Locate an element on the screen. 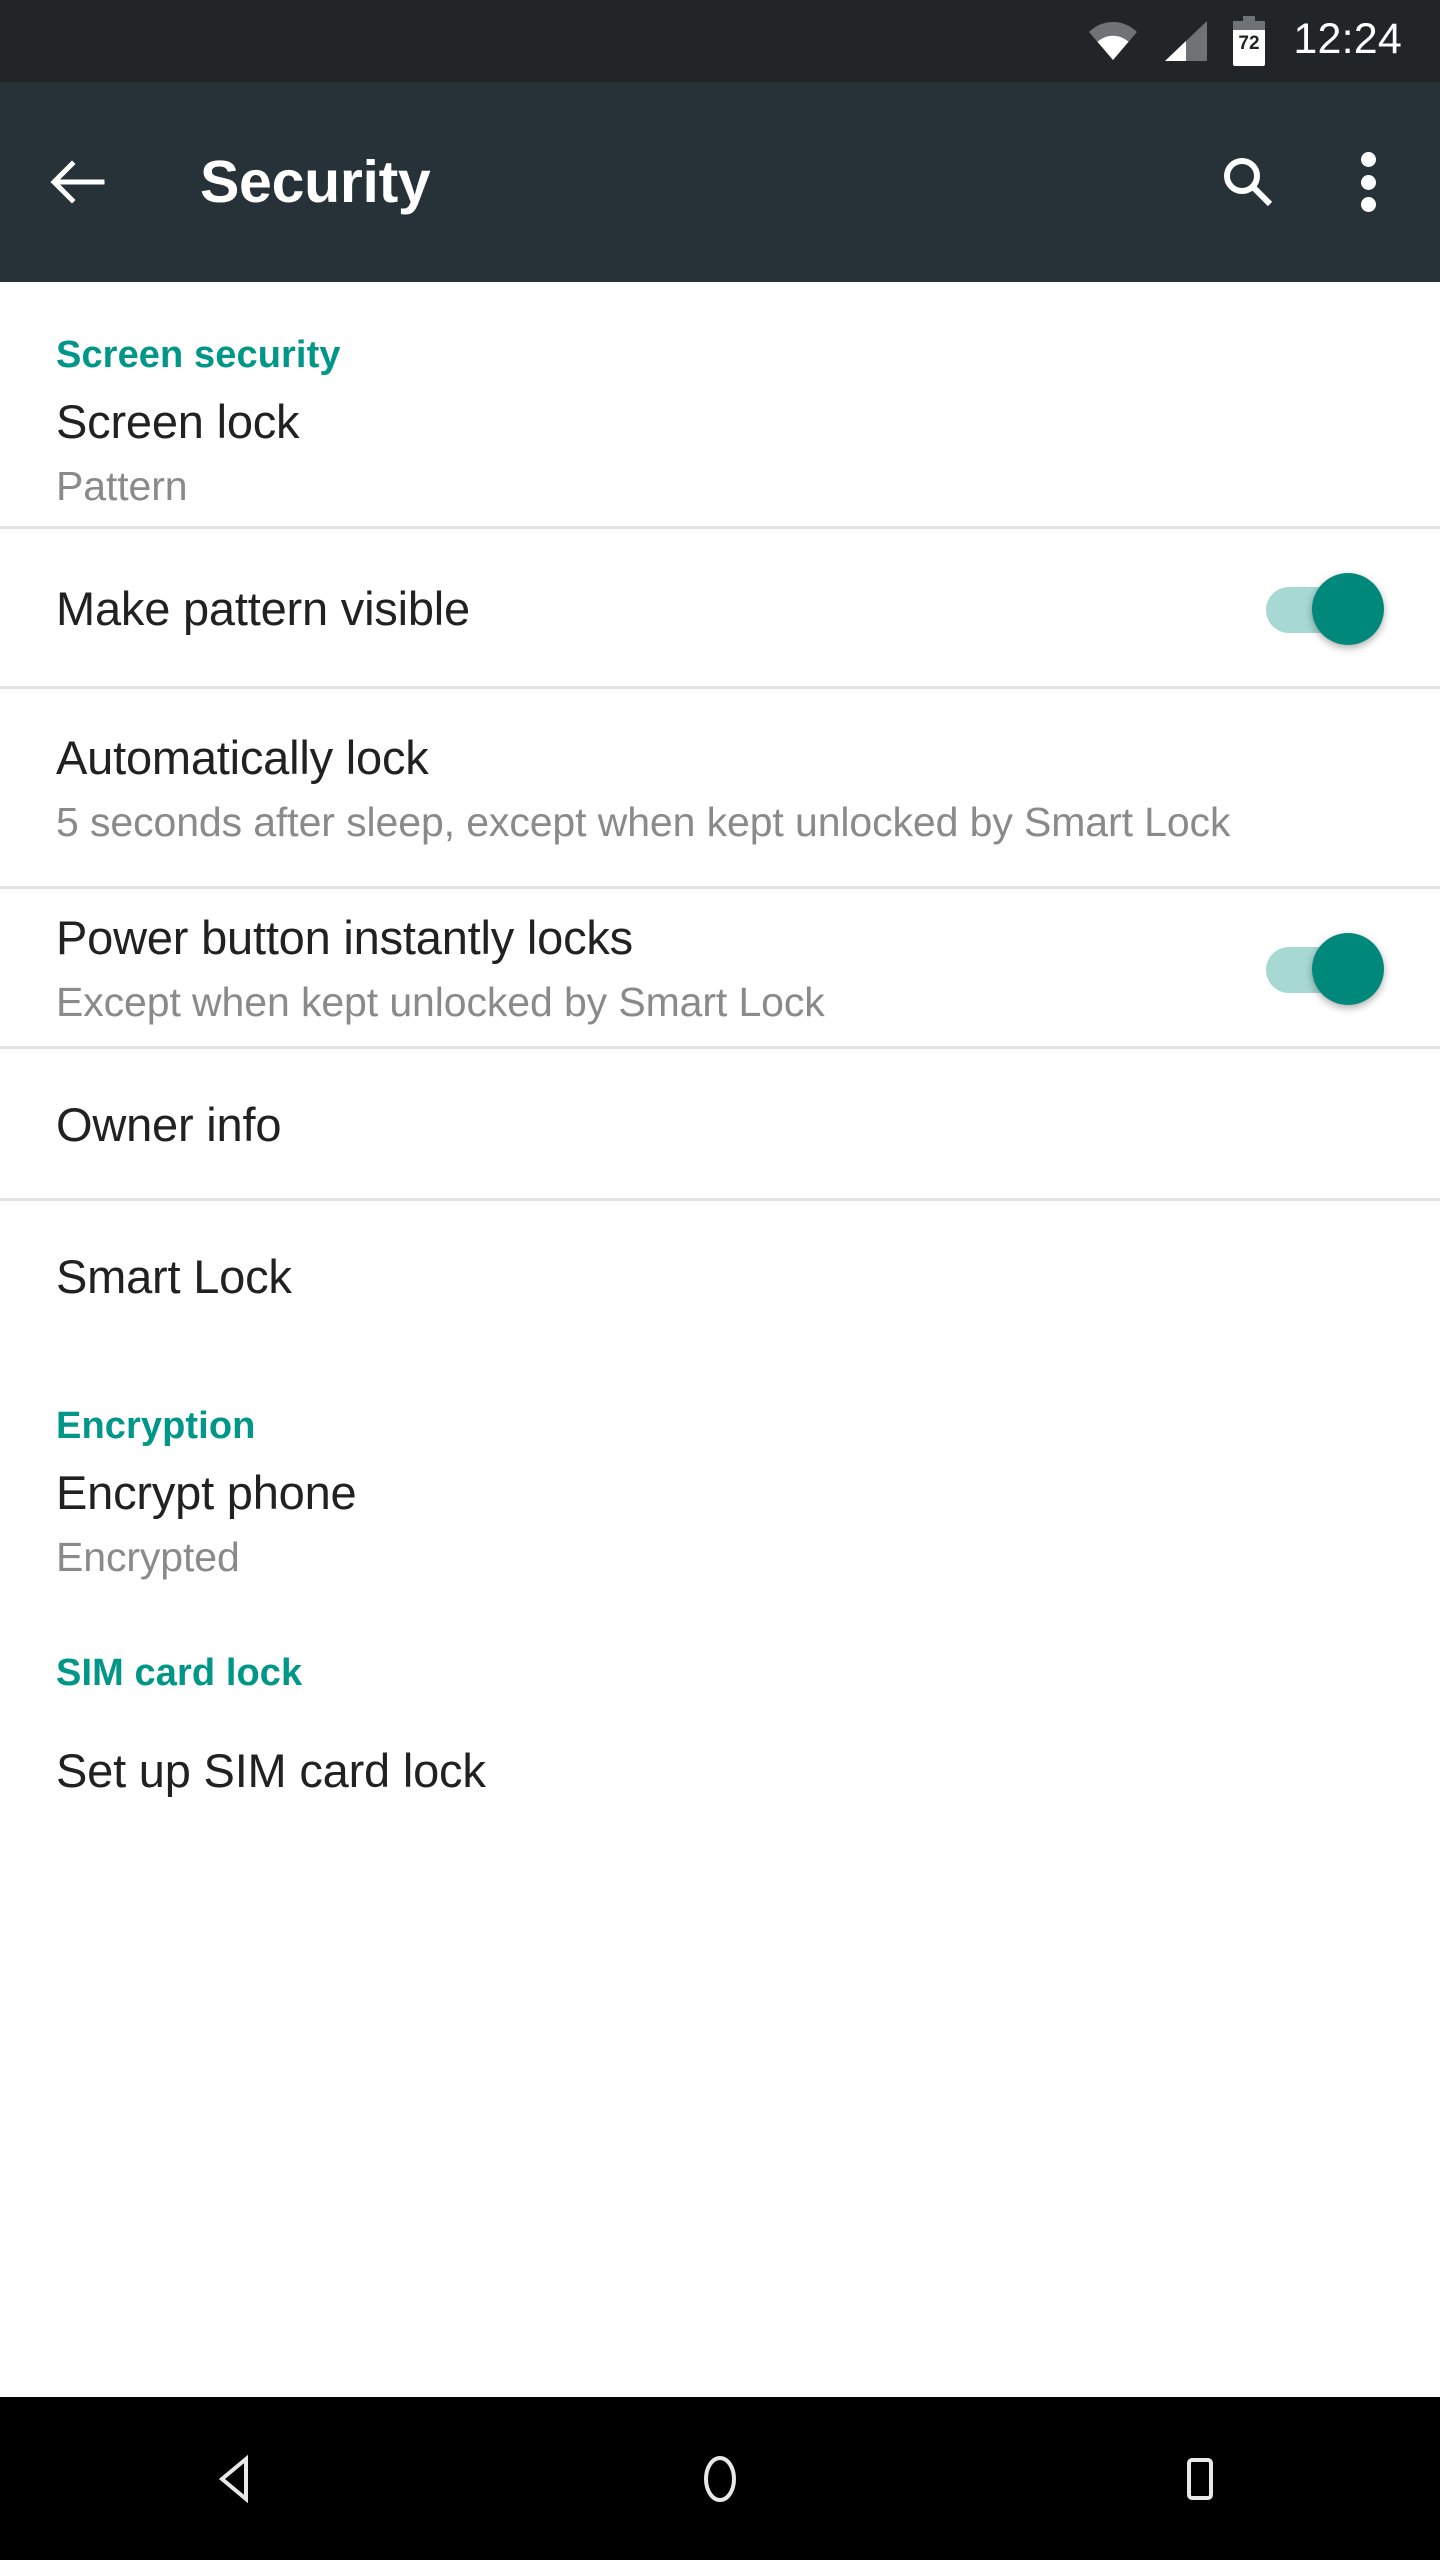 The width and height of the screenshot is (1440, 2560). list-item-set-up-sim-card-lock: Set up SIM card lock is located at coordinates (720, 1771).